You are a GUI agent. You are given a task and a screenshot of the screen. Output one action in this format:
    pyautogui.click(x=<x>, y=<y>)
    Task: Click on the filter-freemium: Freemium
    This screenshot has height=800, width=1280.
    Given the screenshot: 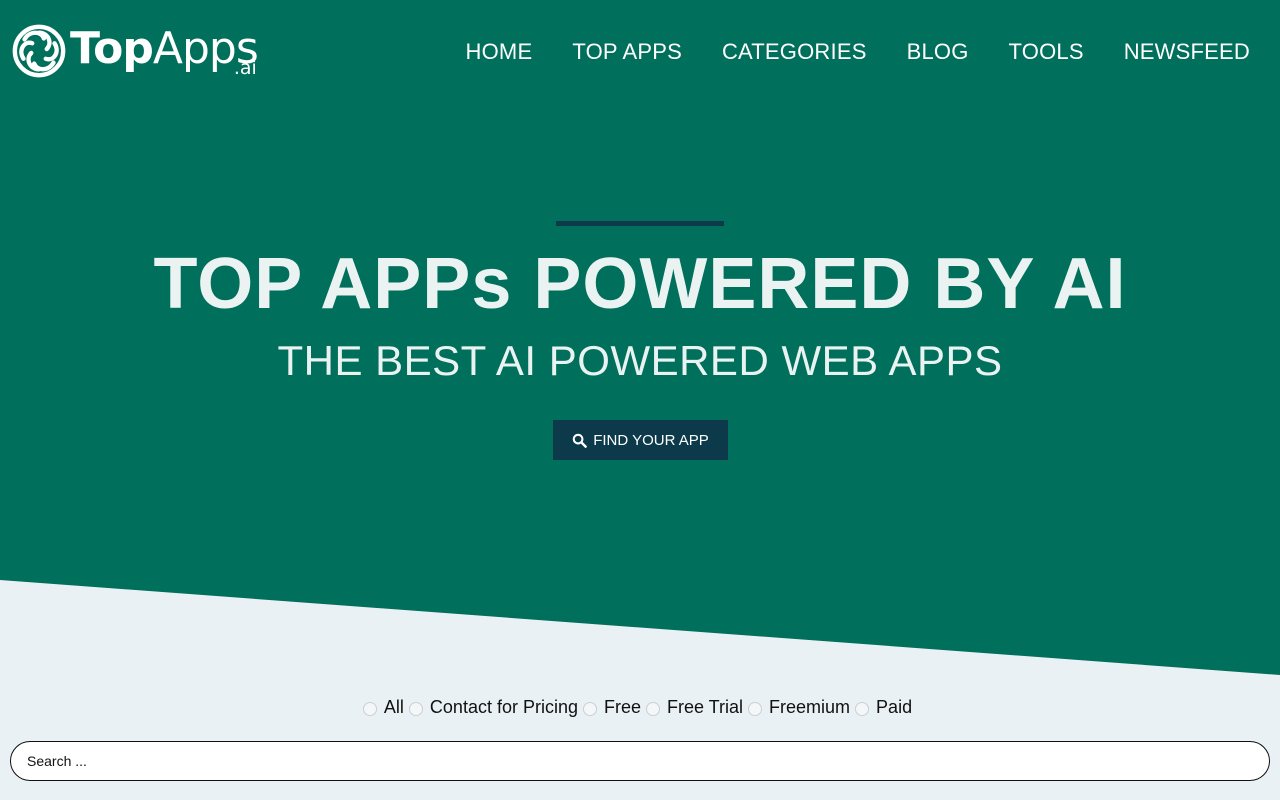 What is the action you would take?
    pyautogui.click(x=799, y=707)
    